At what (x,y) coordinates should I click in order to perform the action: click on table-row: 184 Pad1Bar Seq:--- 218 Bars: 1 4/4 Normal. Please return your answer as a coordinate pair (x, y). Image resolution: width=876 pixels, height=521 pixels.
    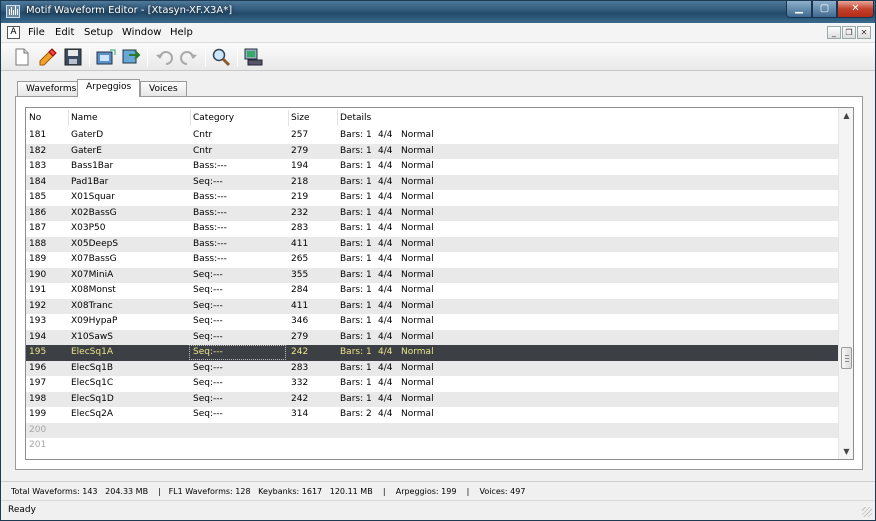
    Looking at the image, I should click on (432, 182).